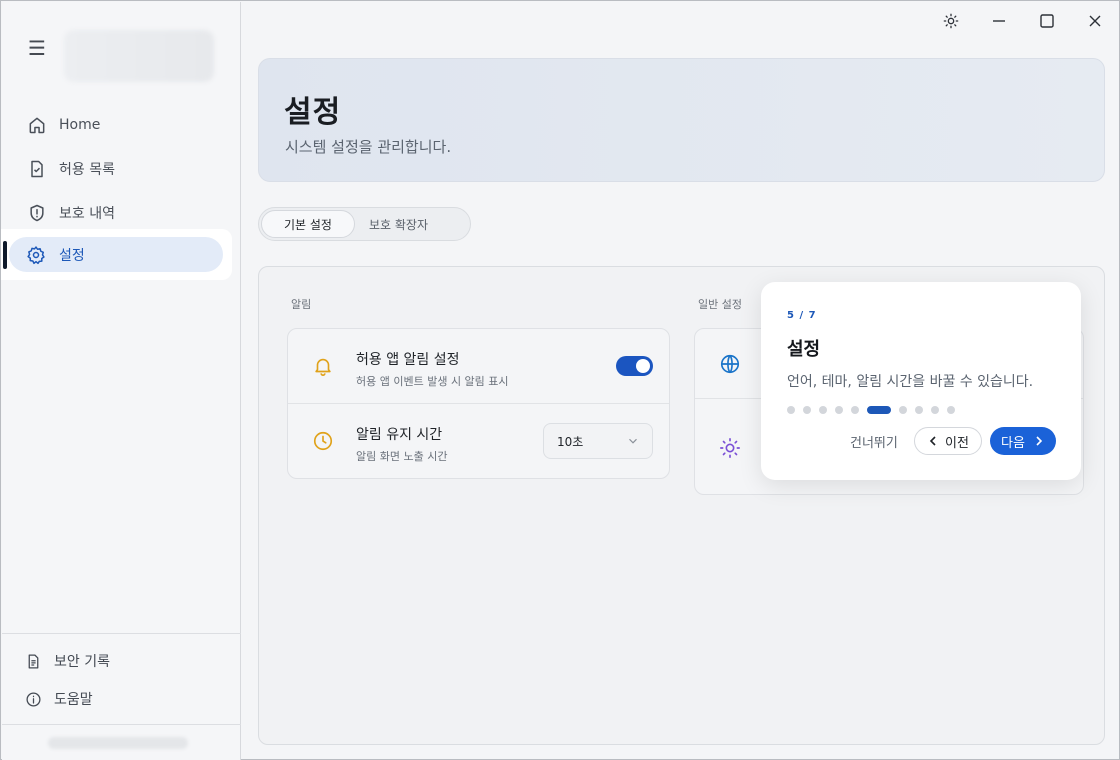 The height and width of the screenshot is (760, 1120). What do you see at coordinates (37, 213) in the screenshot?
I see `shield-alert-icon` at bounding box center [37, 213].